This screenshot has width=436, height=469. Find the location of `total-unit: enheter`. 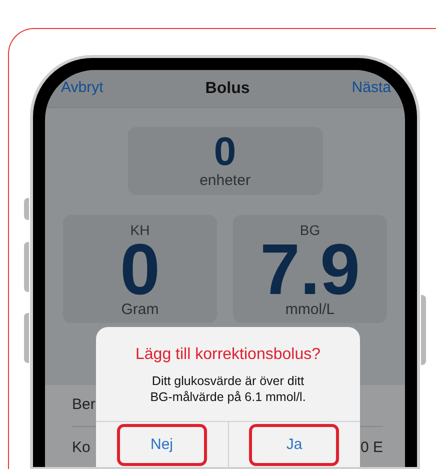

total-unit: enheter is located at coordinates (225, 181).